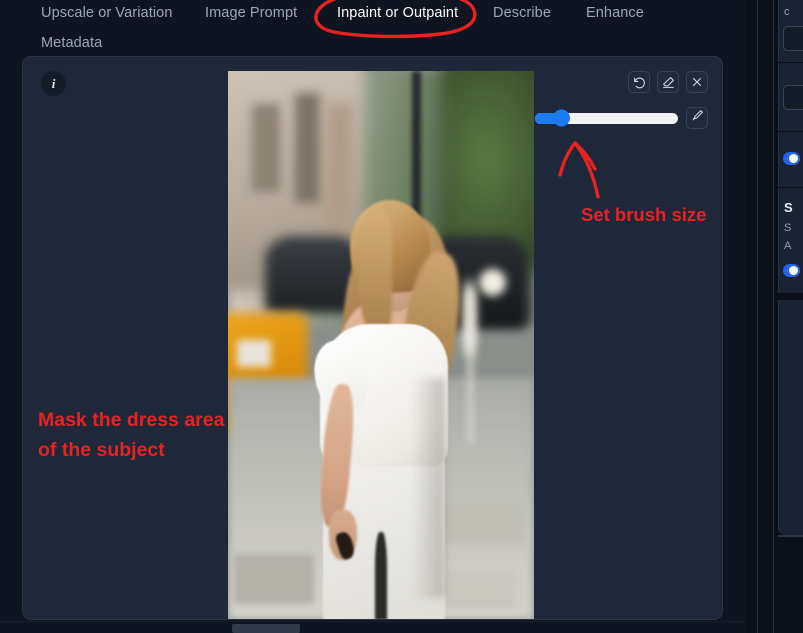  I want to click on undo-icon, so click(639, 82).